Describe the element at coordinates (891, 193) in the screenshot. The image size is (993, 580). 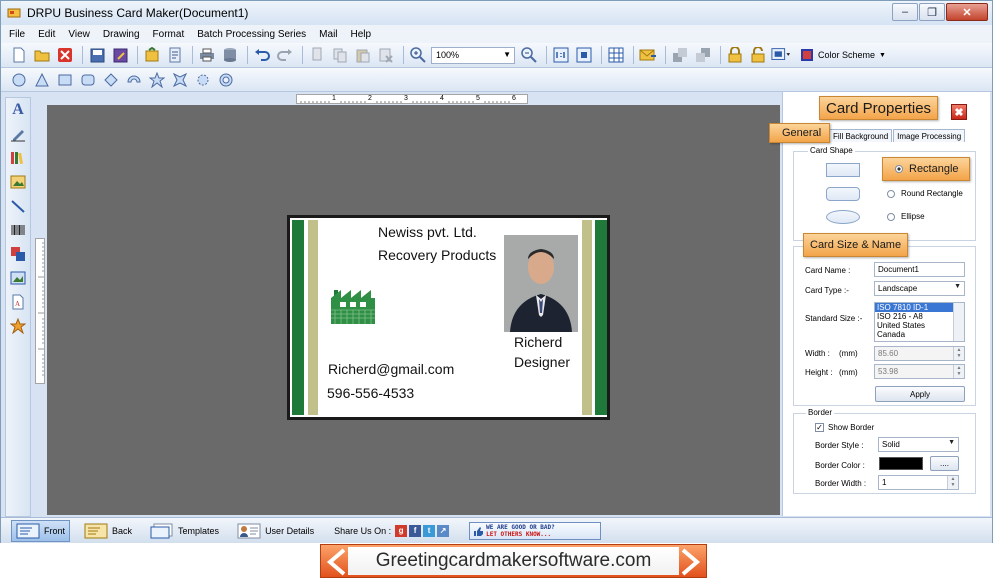
I see `round-rectangle-radio` at that location.